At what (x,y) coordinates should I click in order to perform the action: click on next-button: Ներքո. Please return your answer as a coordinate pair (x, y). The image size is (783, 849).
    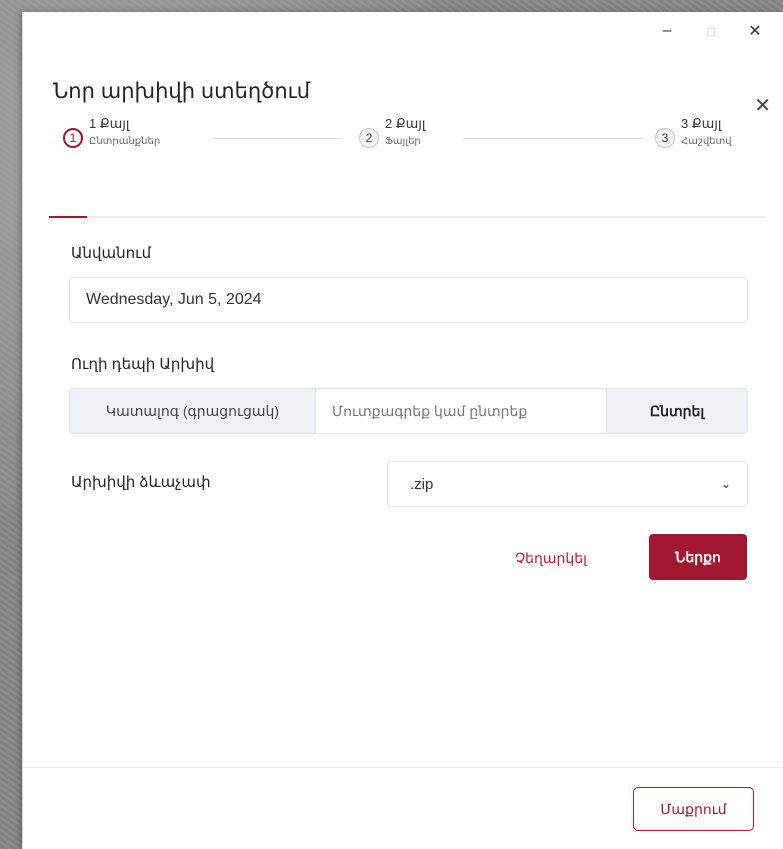
    Looking at the image, I should click on (698, 557).